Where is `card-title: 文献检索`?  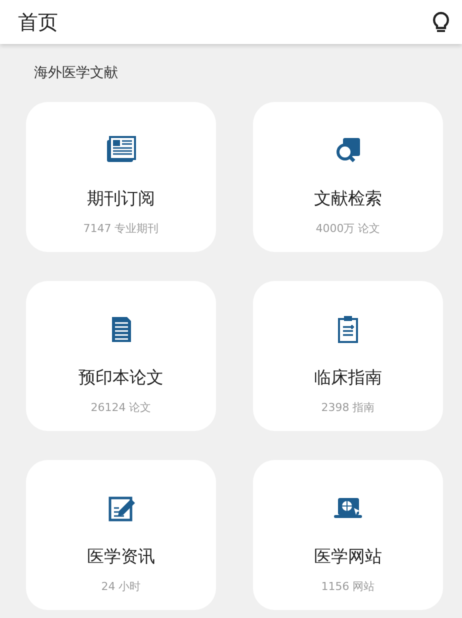 card-title: 文献检索 is located at coordinates (348, 199).